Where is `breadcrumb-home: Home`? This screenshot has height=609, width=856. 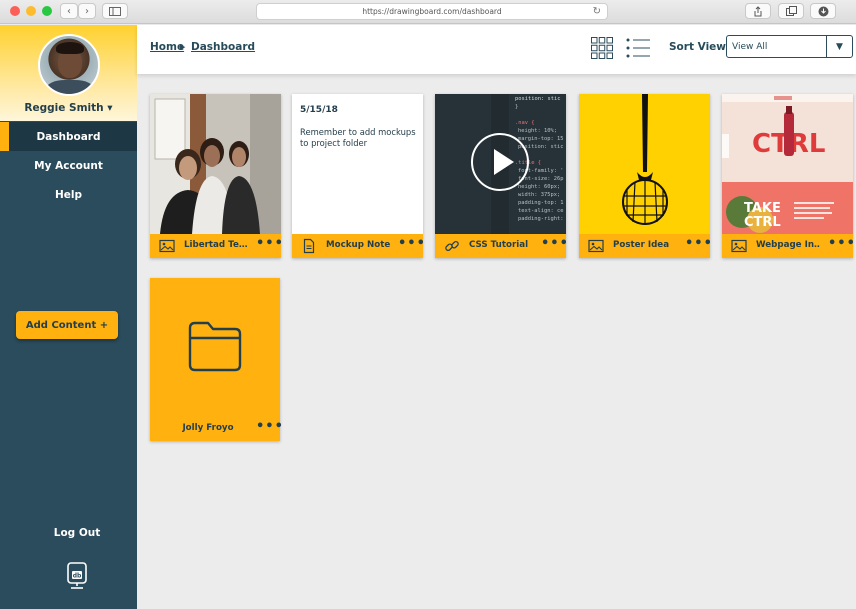
breadcrumb-home: Home is located at coordinates (167, 47).